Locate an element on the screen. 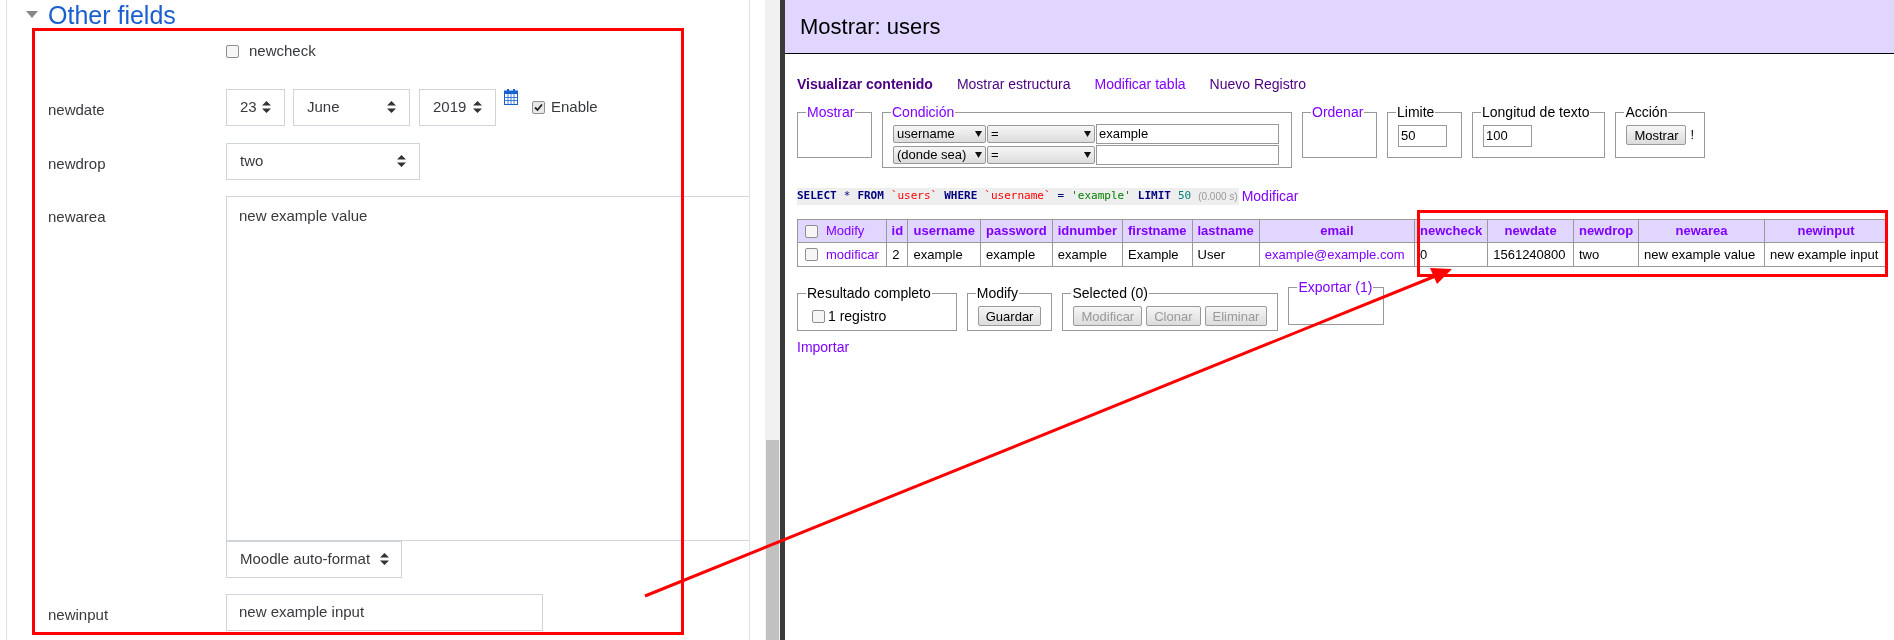  legend-link: Mostrar is located at coordinates (831, 112).